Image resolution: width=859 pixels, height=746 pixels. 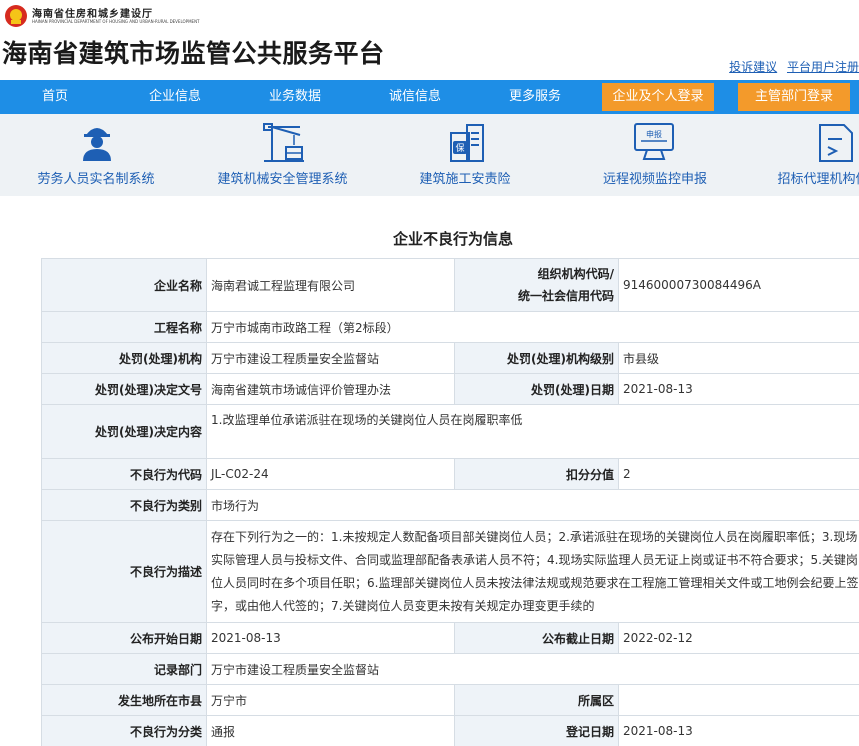 What do you see at coordinates (738, 700) in the screenshot?
I see `district-value` at bounding box center [738, 700].